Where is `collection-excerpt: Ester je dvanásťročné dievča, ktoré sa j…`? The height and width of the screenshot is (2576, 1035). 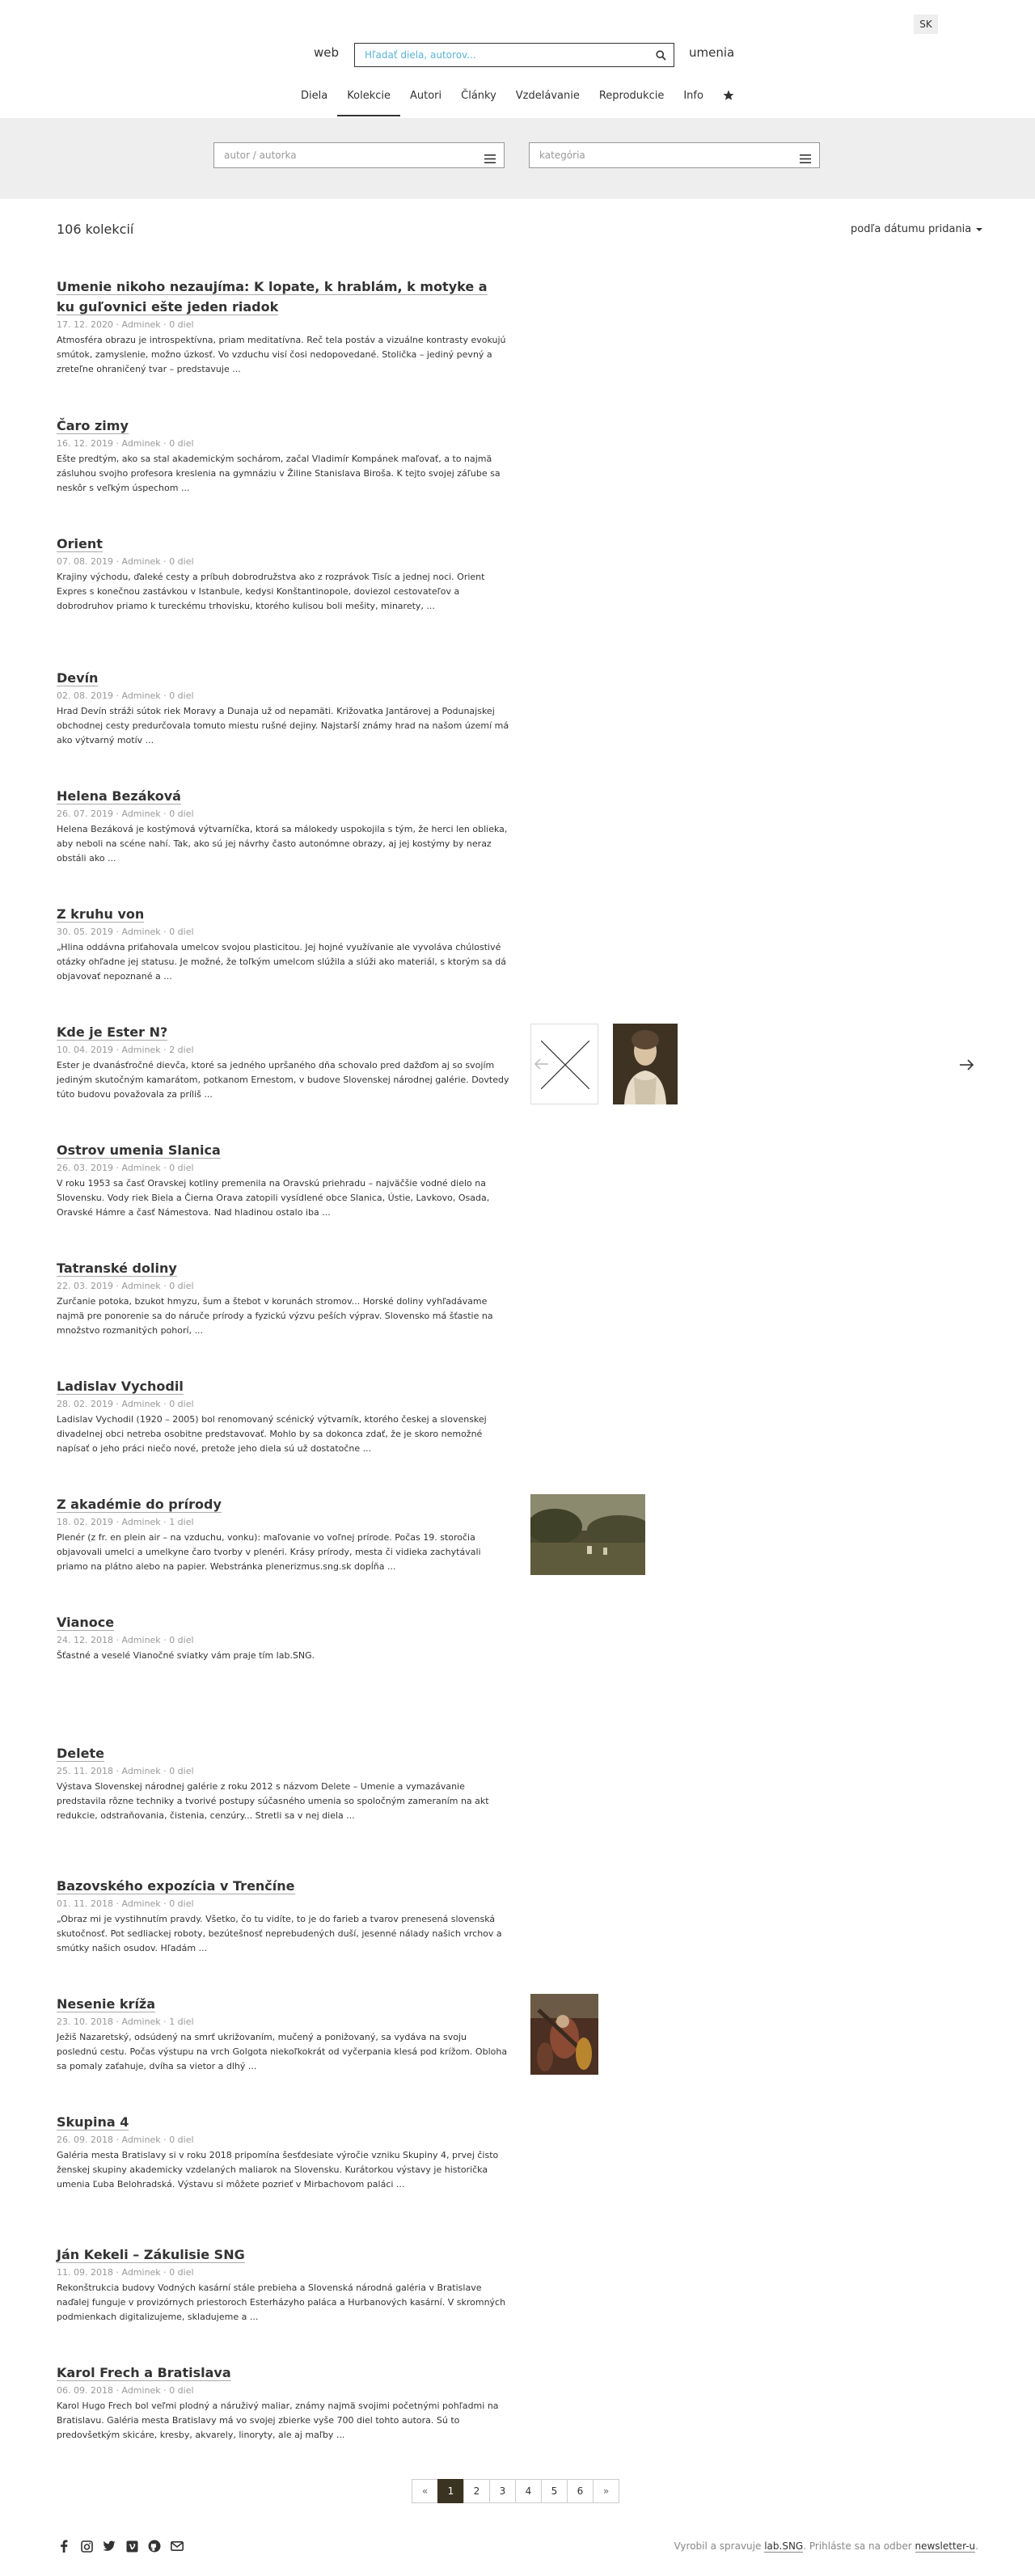 collection-excerpt: Ester je dvanásťročné dievča, ktoré sa j… is located at coordinates (283, 1080).